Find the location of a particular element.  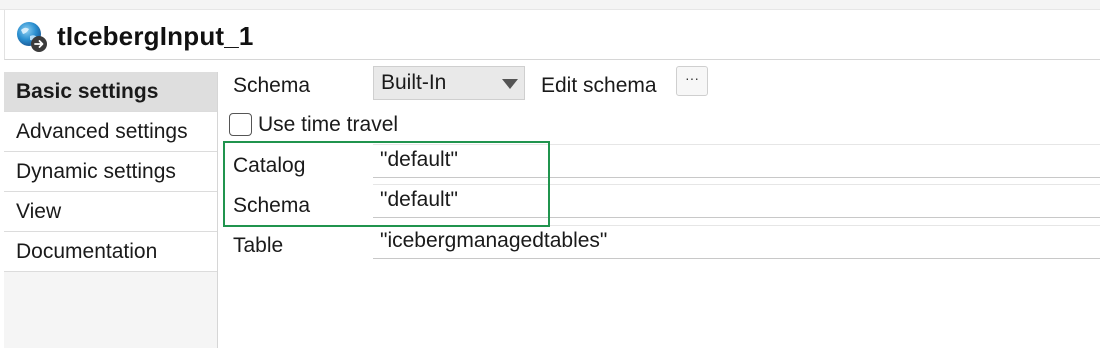

chevron-down-icon is located at coordinates (510, 84).